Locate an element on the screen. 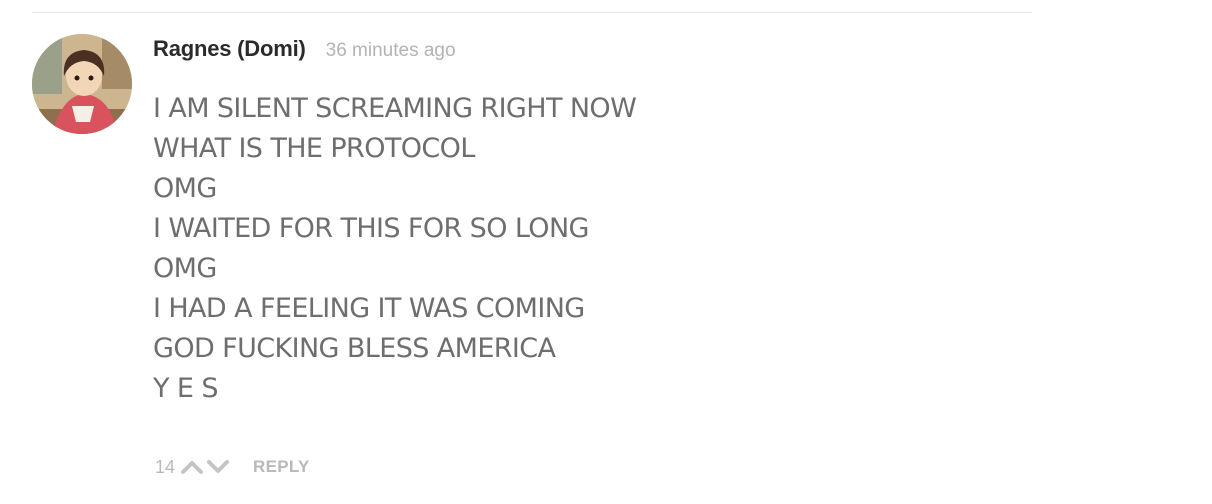  comment-line: GOD FUCKING BLESS AMERICA is located at coordinates (354, 348).